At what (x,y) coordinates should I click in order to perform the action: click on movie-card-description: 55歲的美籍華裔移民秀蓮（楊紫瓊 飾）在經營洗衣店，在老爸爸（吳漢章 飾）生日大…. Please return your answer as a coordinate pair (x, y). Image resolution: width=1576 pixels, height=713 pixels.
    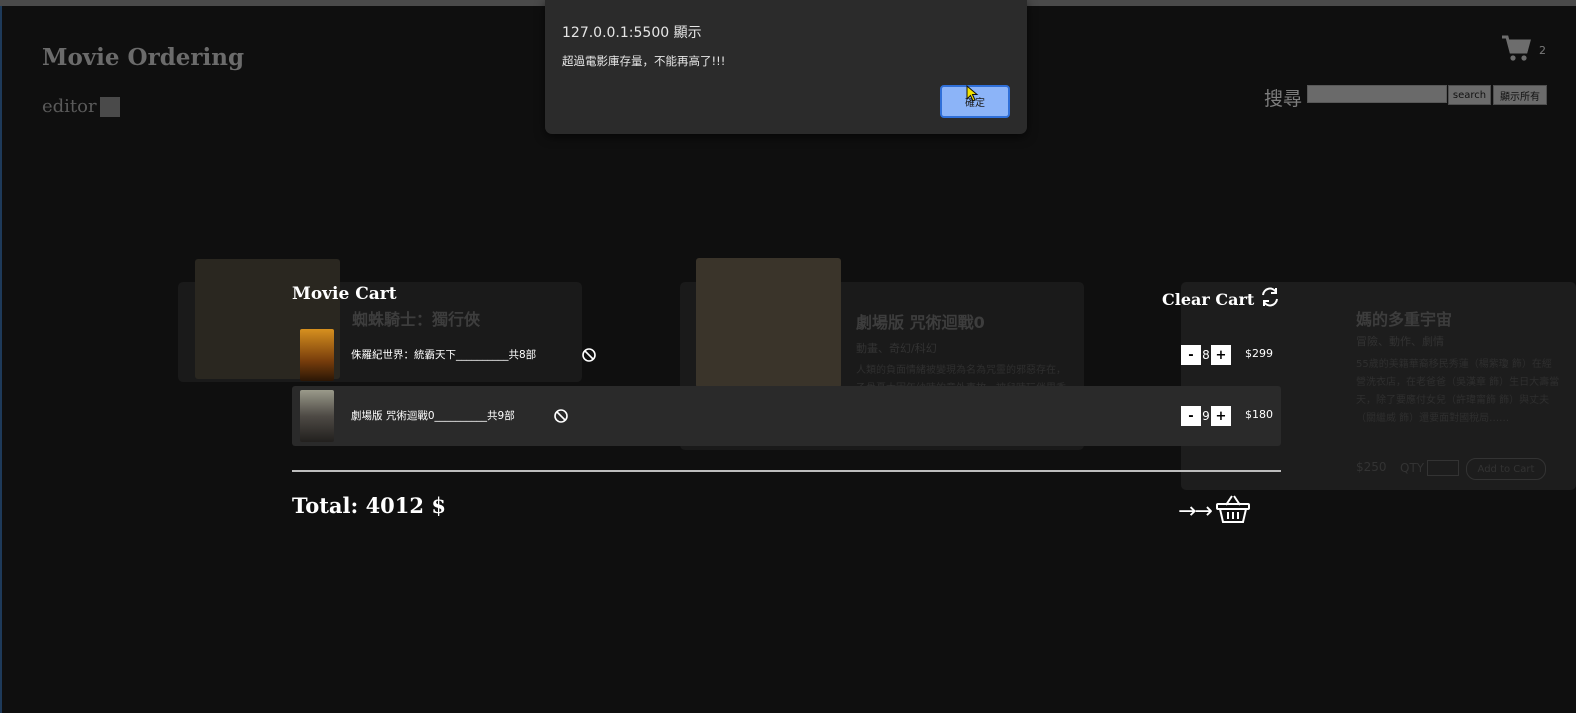
    Looking at the image, I should click on (1458, 391).